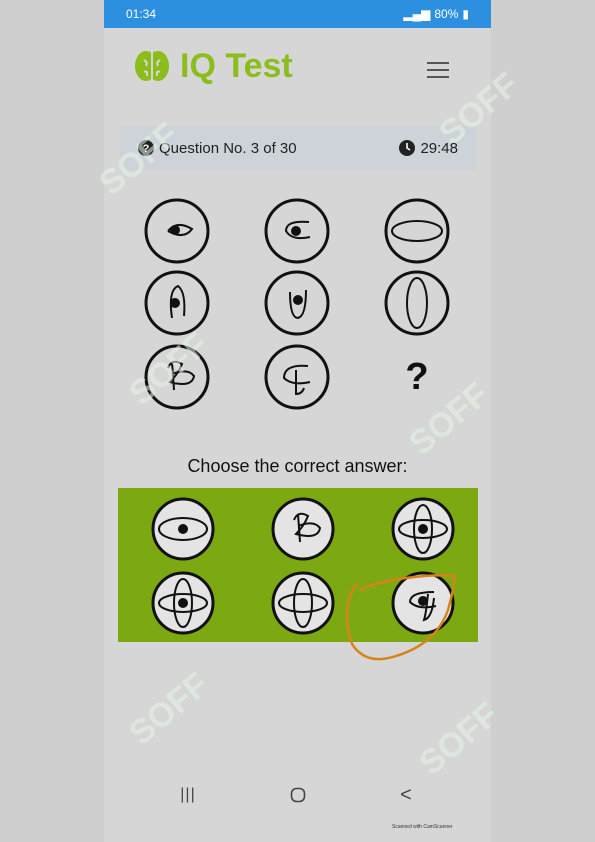 This screenshot has height=842, width=595. Describe the element at coordinates (438, 70) in the screenshot. I see `hamburger-menu-icon` at that location.